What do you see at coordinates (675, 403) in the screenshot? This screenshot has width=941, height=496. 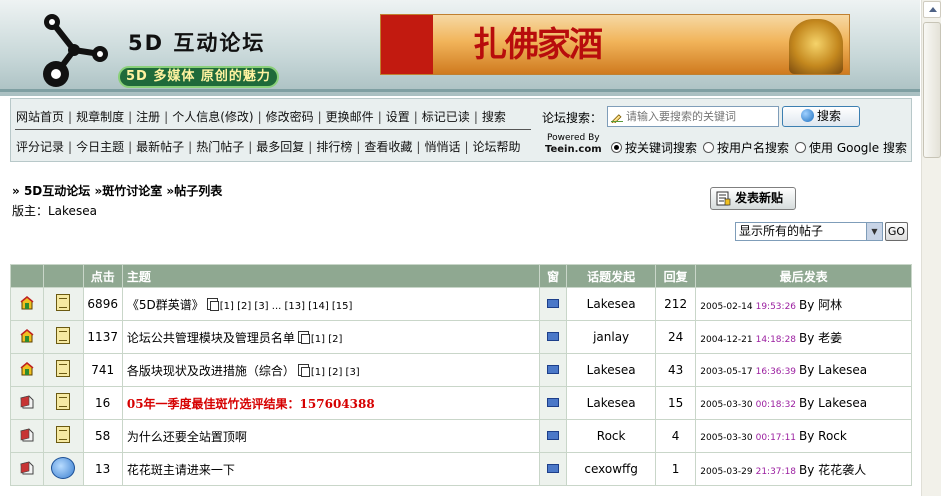 I see `replies-cell: 15` at bounding box center [675, 403].